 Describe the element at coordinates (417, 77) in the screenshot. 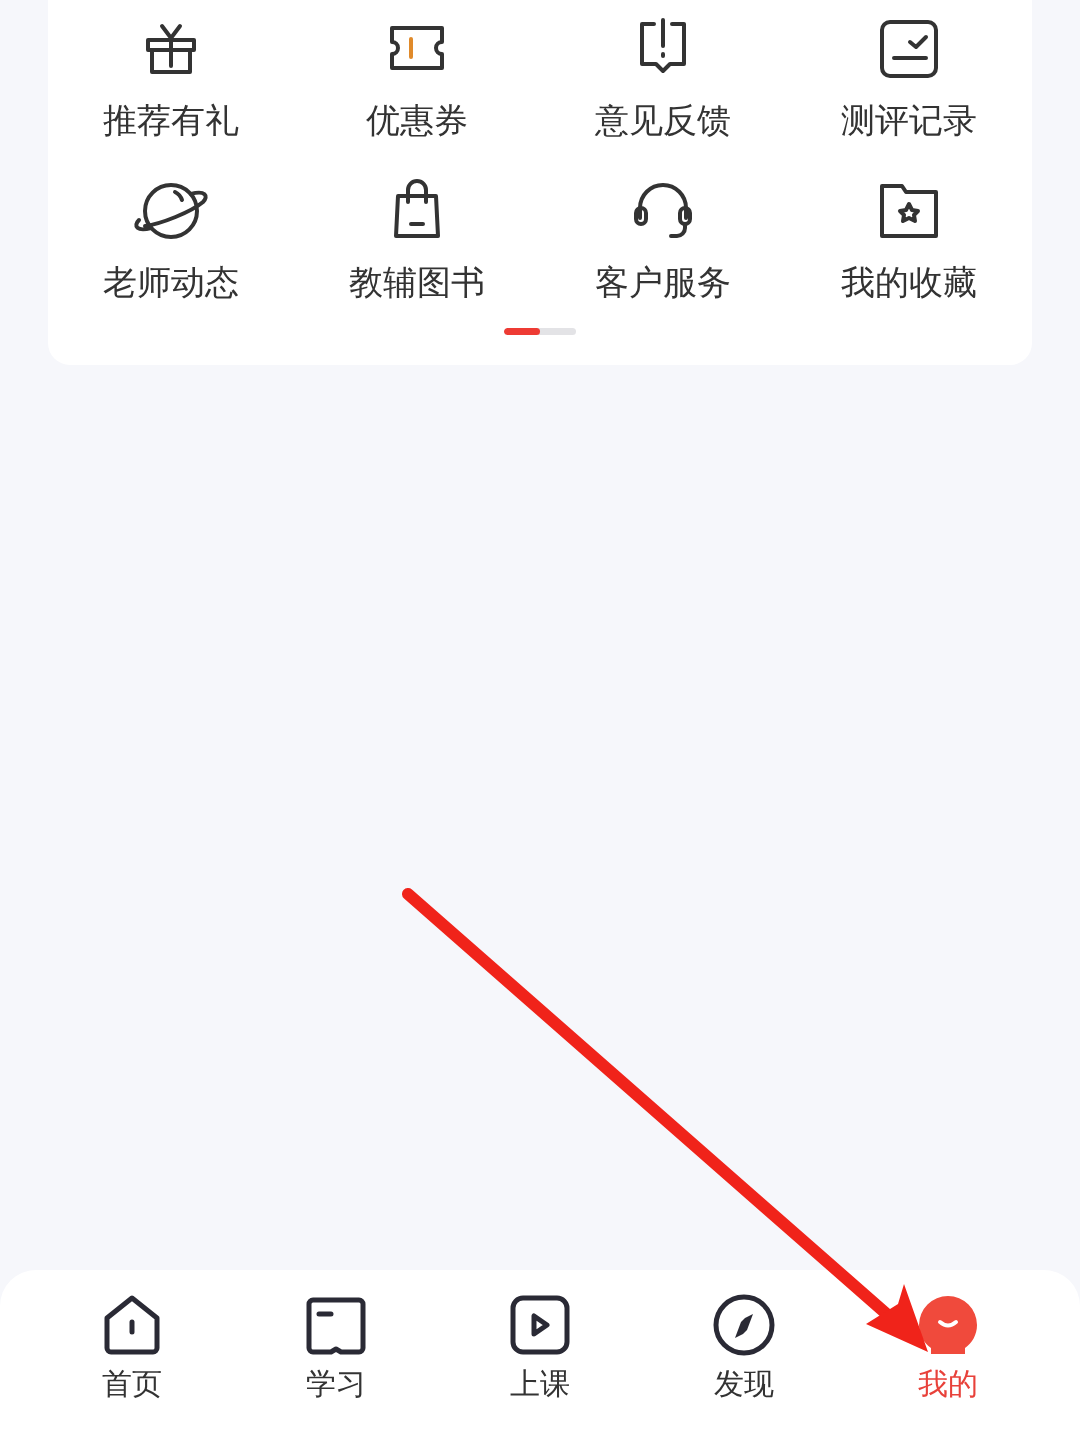

I see `menu-item: 优惠券` at that location.